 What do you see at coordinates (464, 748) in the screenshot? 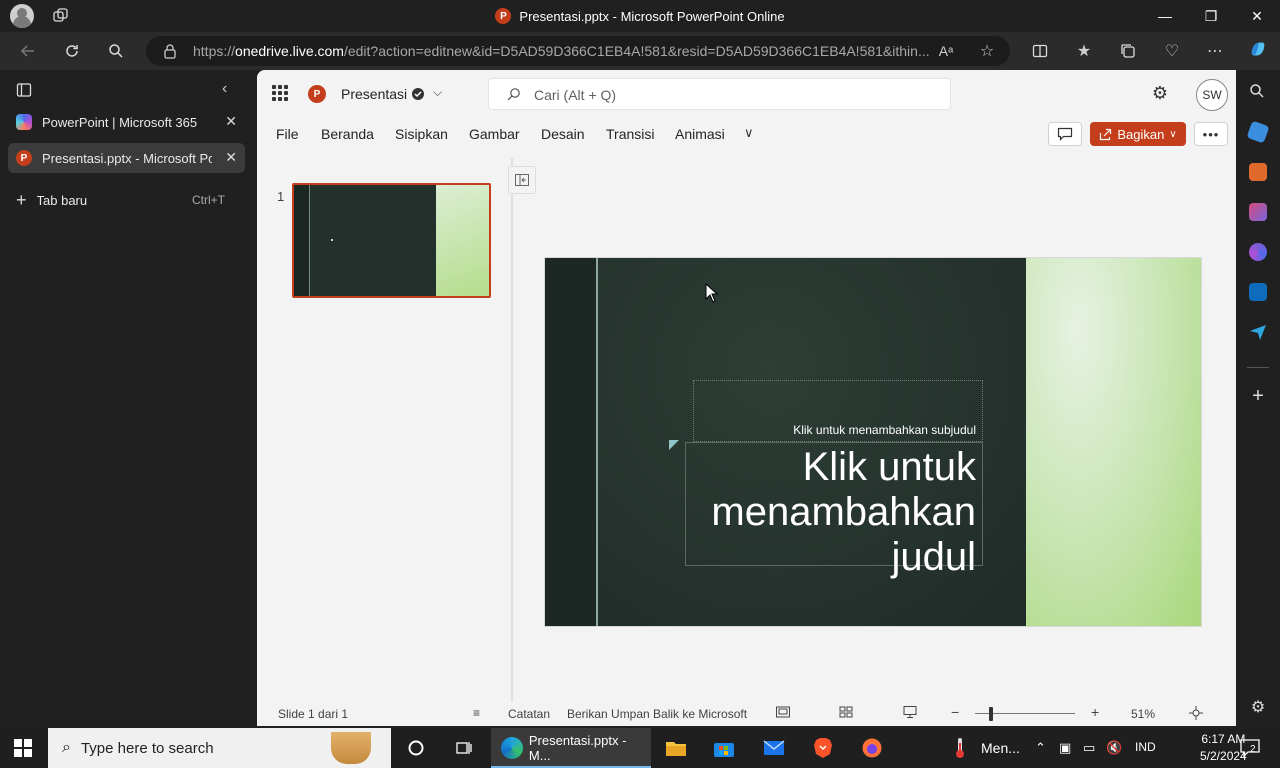
I see `task-view-icon` at bounding box center [464, 748].